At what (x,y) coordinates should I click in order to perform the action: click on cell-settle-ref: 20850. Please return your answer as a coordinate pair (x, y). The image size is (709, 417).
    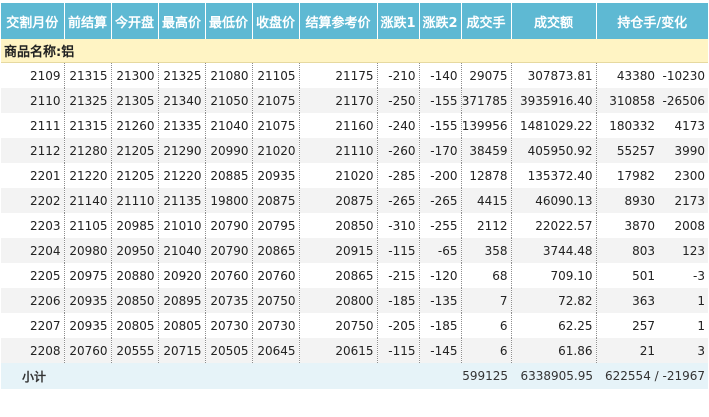
    Looking at the image, I should click on (338, 225).